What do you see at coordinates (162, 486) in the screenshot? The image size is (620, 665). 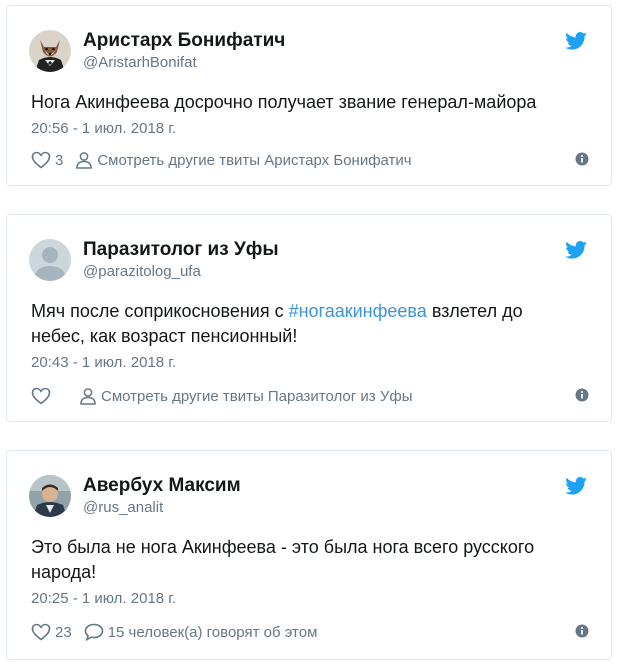 I see `author-name: Авербух Максим` at bounding box center [162, 486].